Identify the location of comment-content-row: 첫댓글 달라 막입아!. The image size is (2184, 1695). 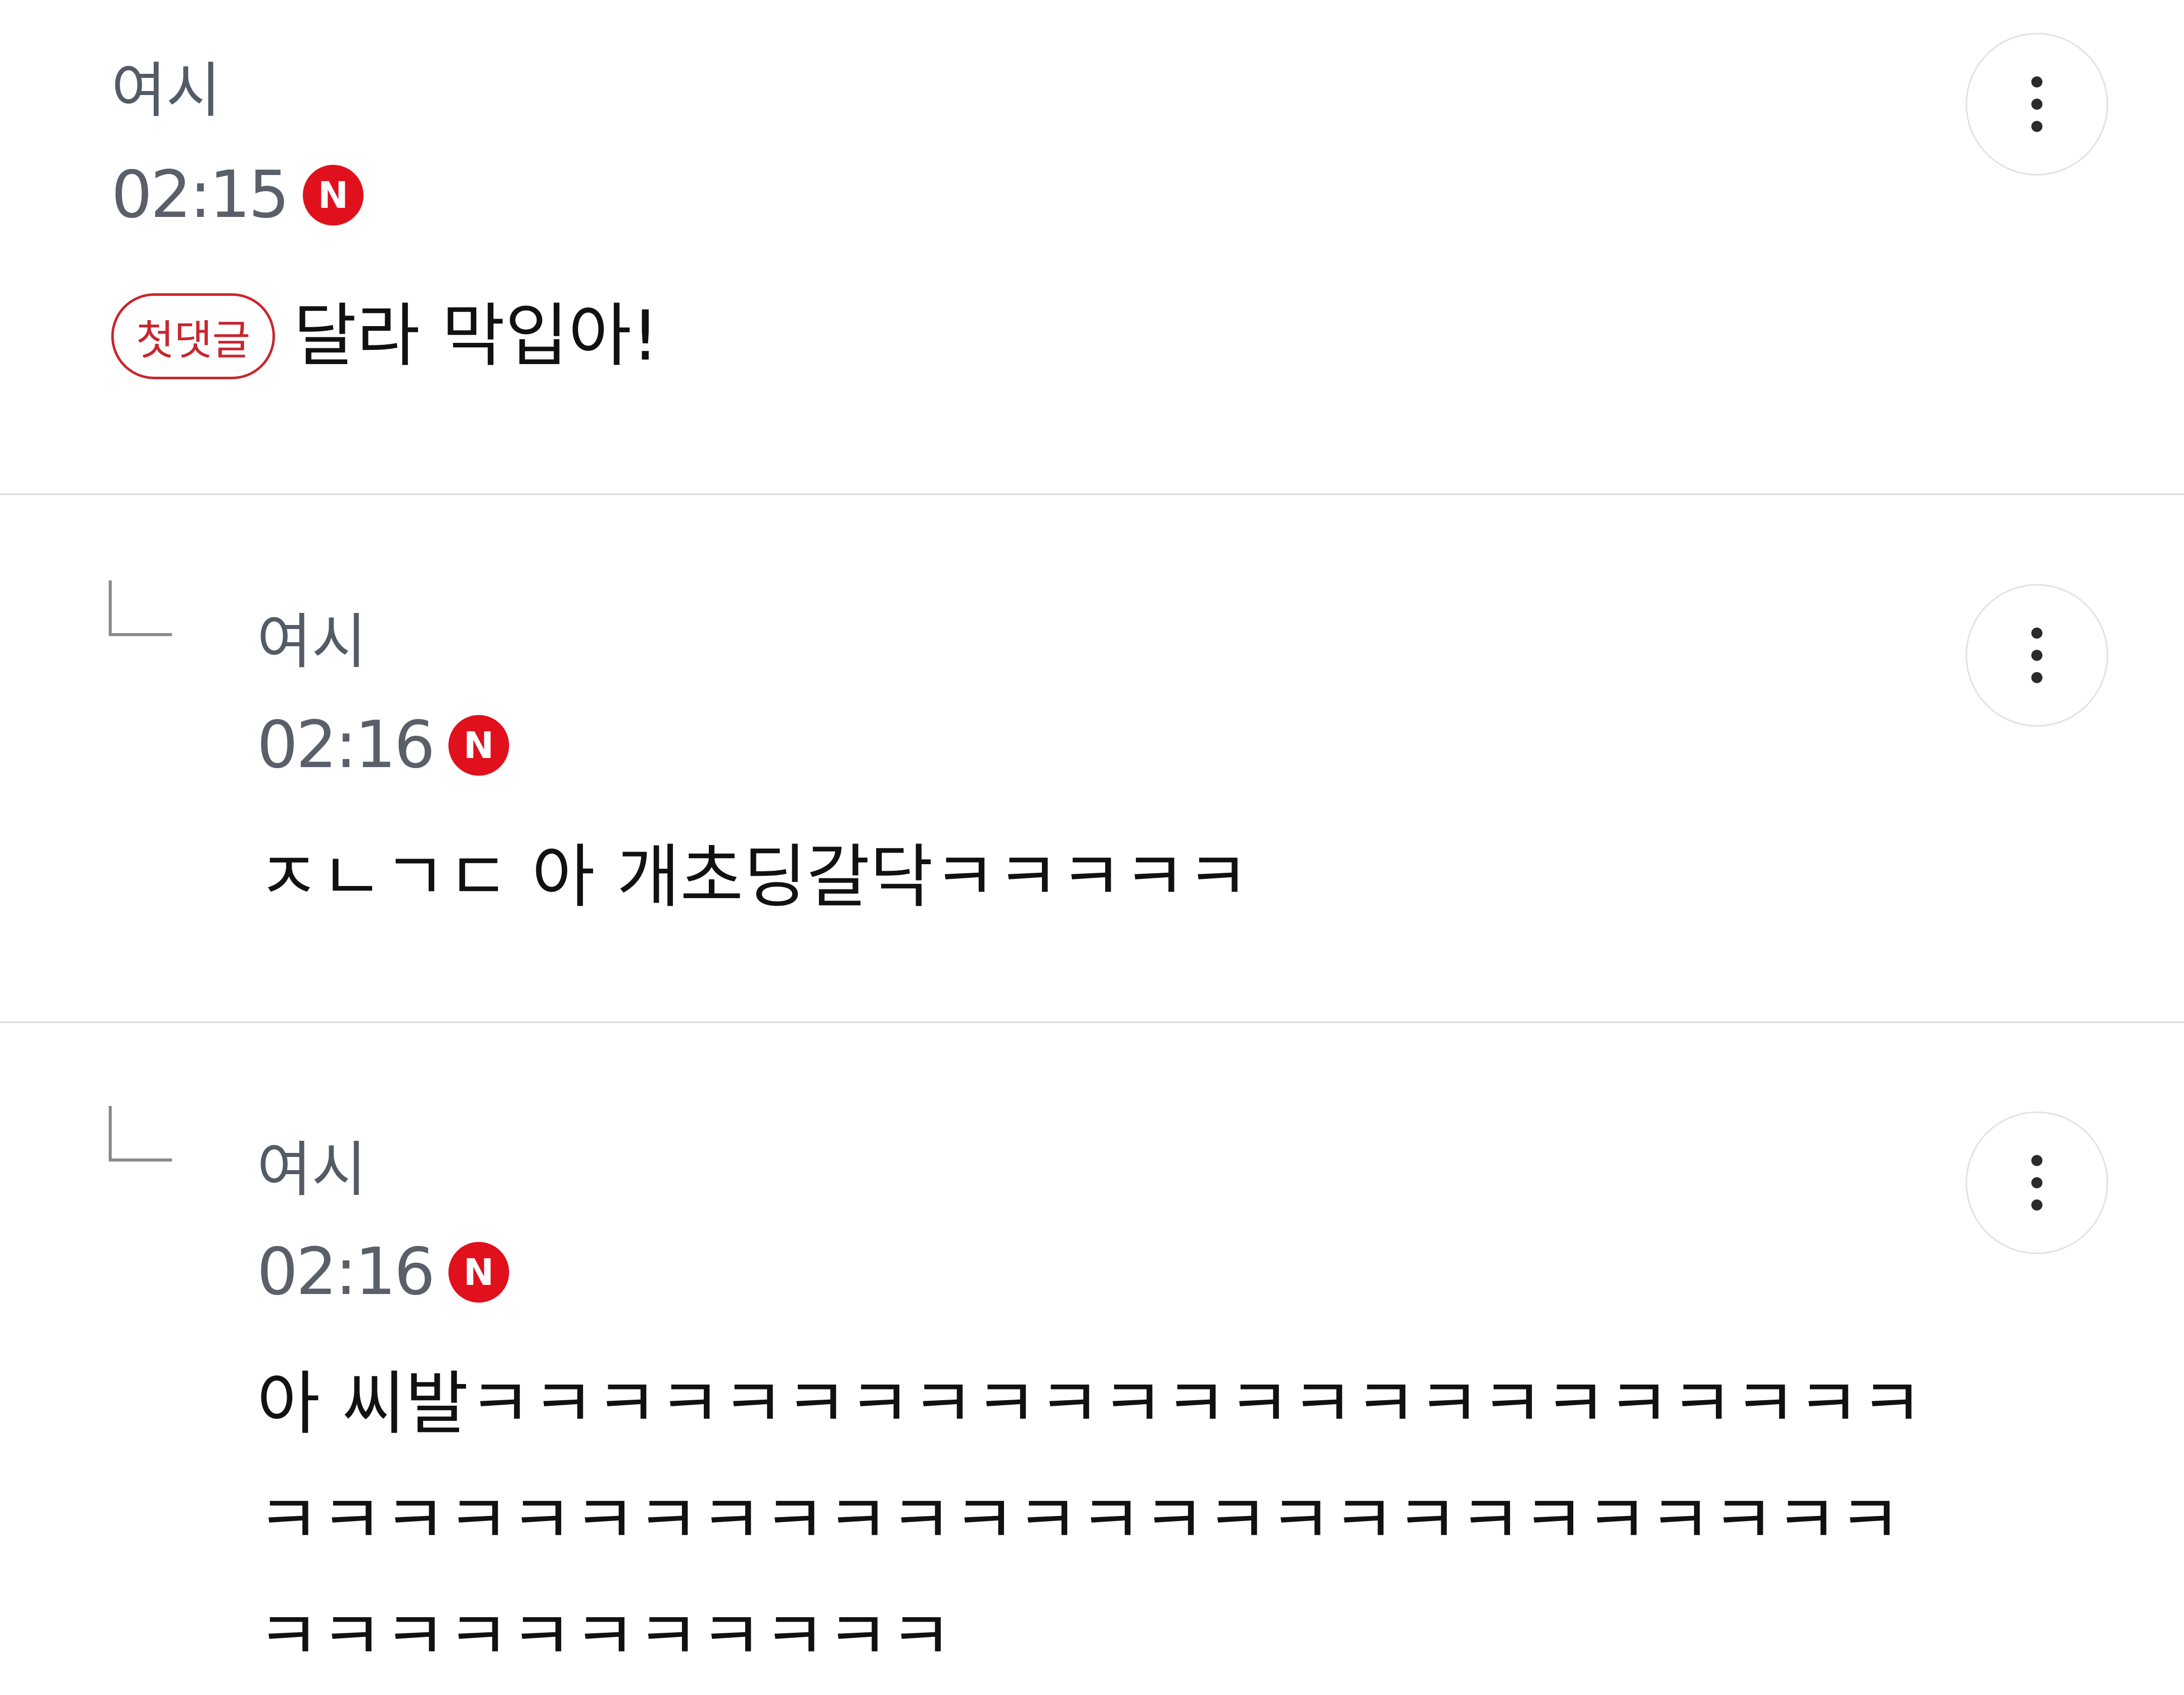
(385, 336).